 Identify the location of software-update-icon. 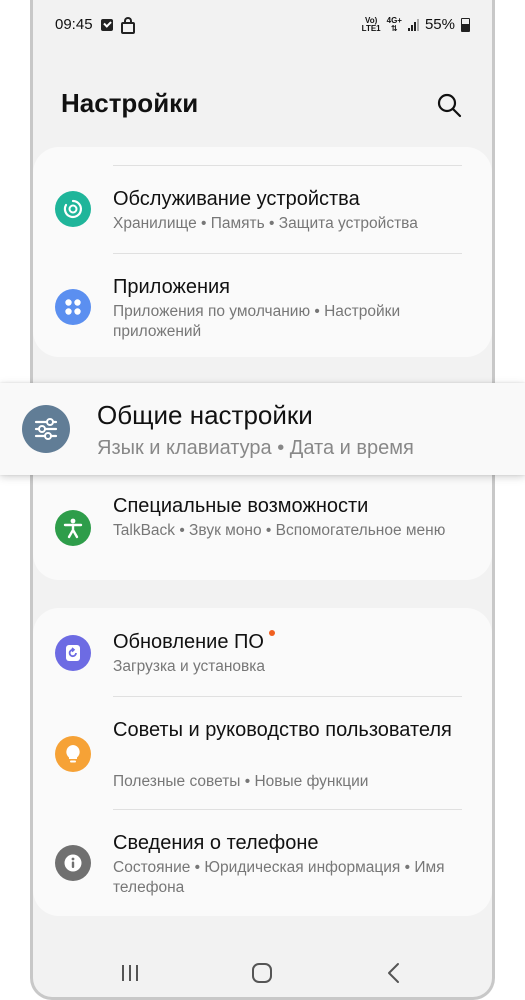
(73, 653).